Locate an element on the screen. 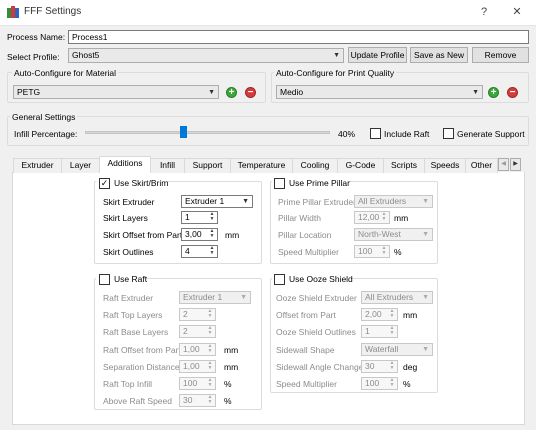  raft-offset-input: 1,00 ▲ ▼ is located at coordinates (197, 349).